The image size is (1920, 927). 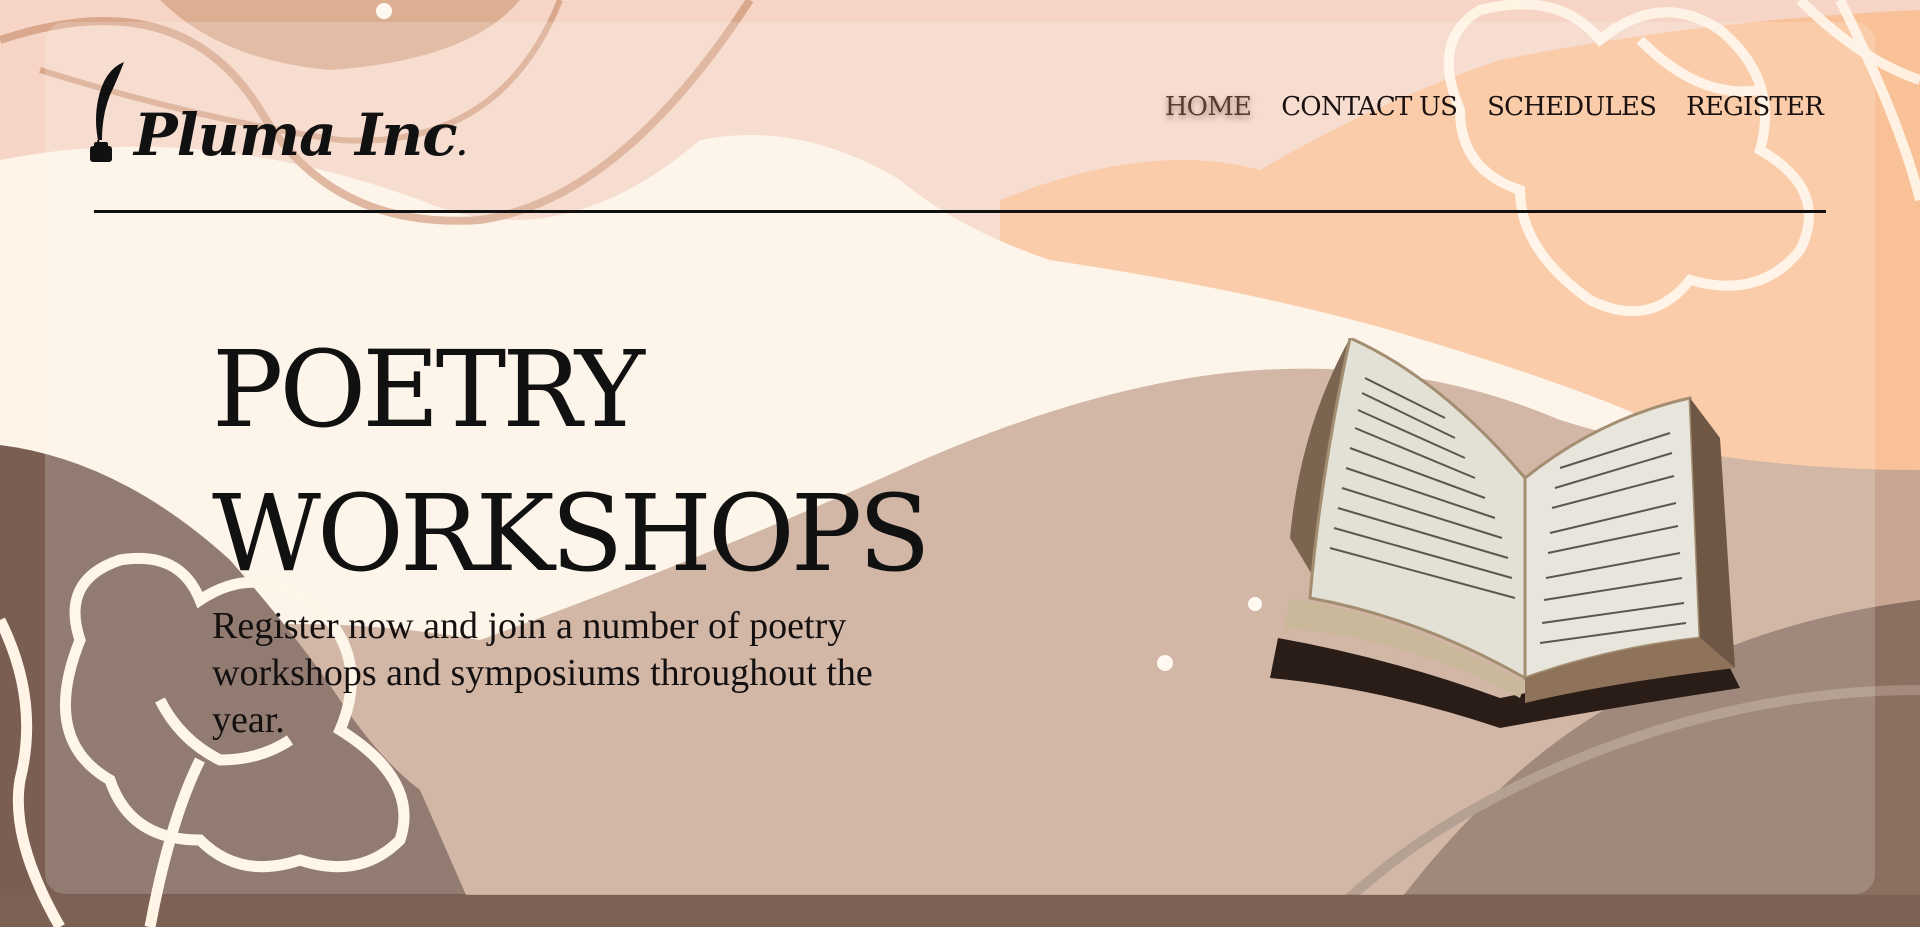 I want to click on main-nav: HOME CONTACT US SCHEDULES REGISTER, so click(x=1494, y=107).